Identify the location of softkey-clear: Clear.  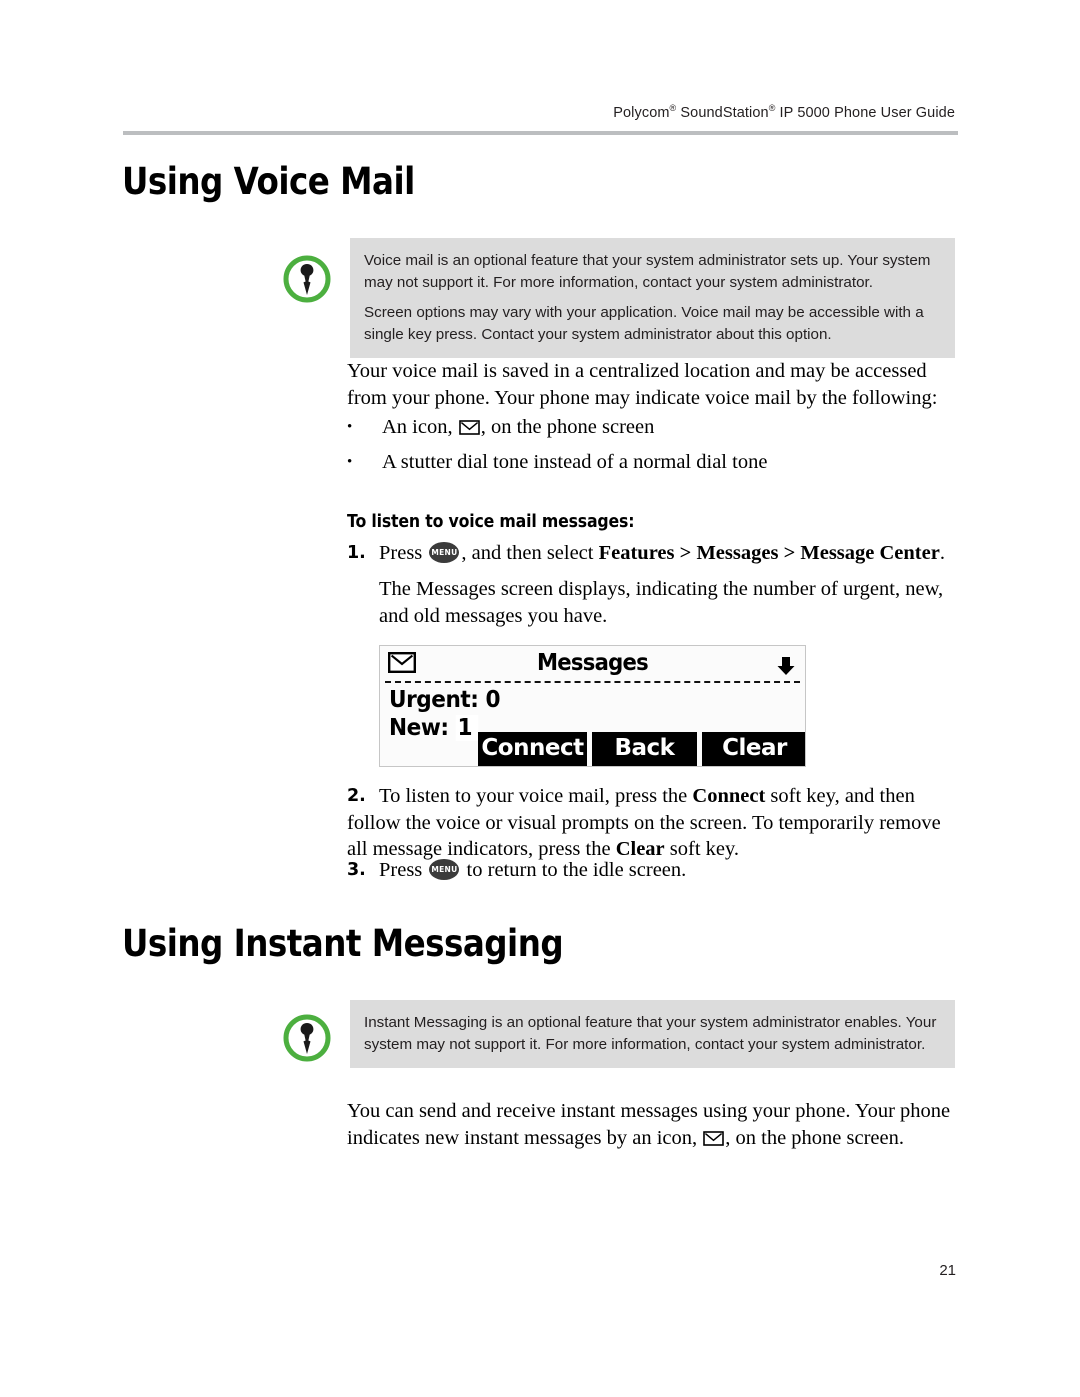
(753, 749).